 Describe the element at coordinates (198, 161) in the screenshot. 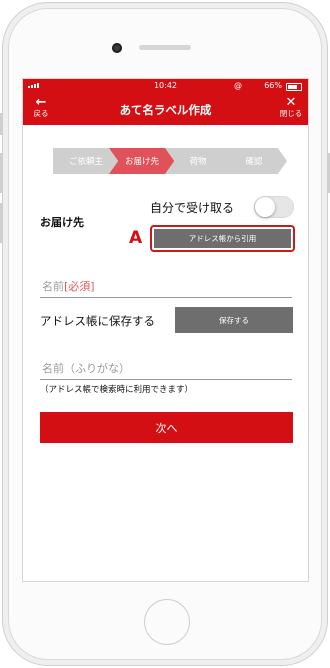

I see `step-package: 荷物` at that location.